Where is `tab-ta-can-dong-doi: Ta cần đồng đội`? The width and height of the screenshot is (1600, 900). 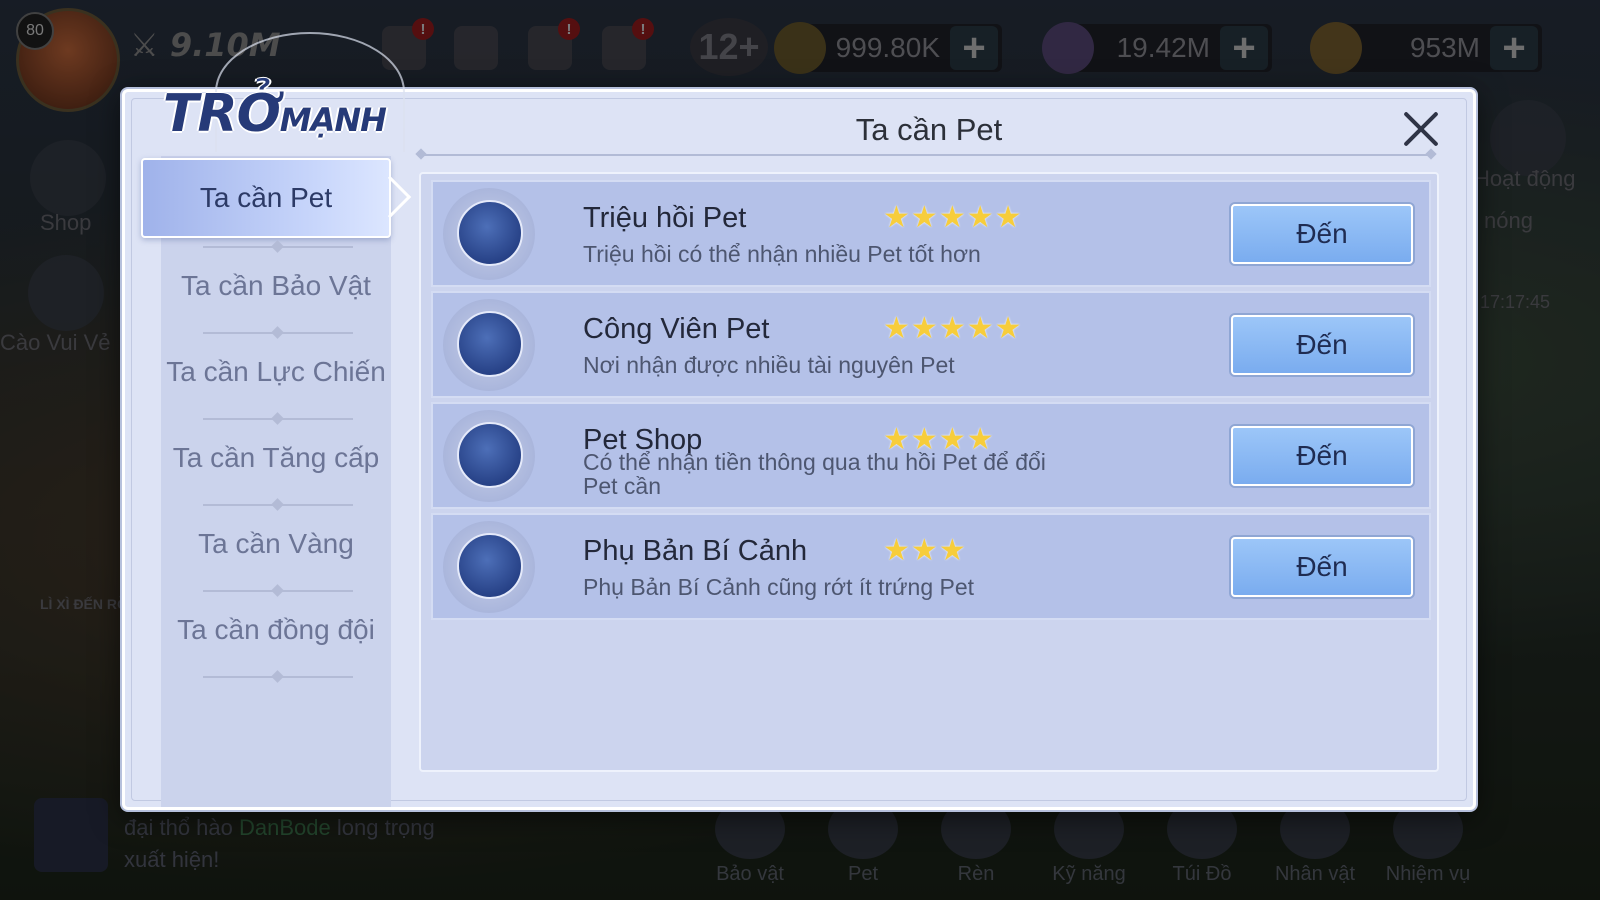 tab-ta-can-dong-doi: Ta cần đồng đội is located at coordinates (276, 629).